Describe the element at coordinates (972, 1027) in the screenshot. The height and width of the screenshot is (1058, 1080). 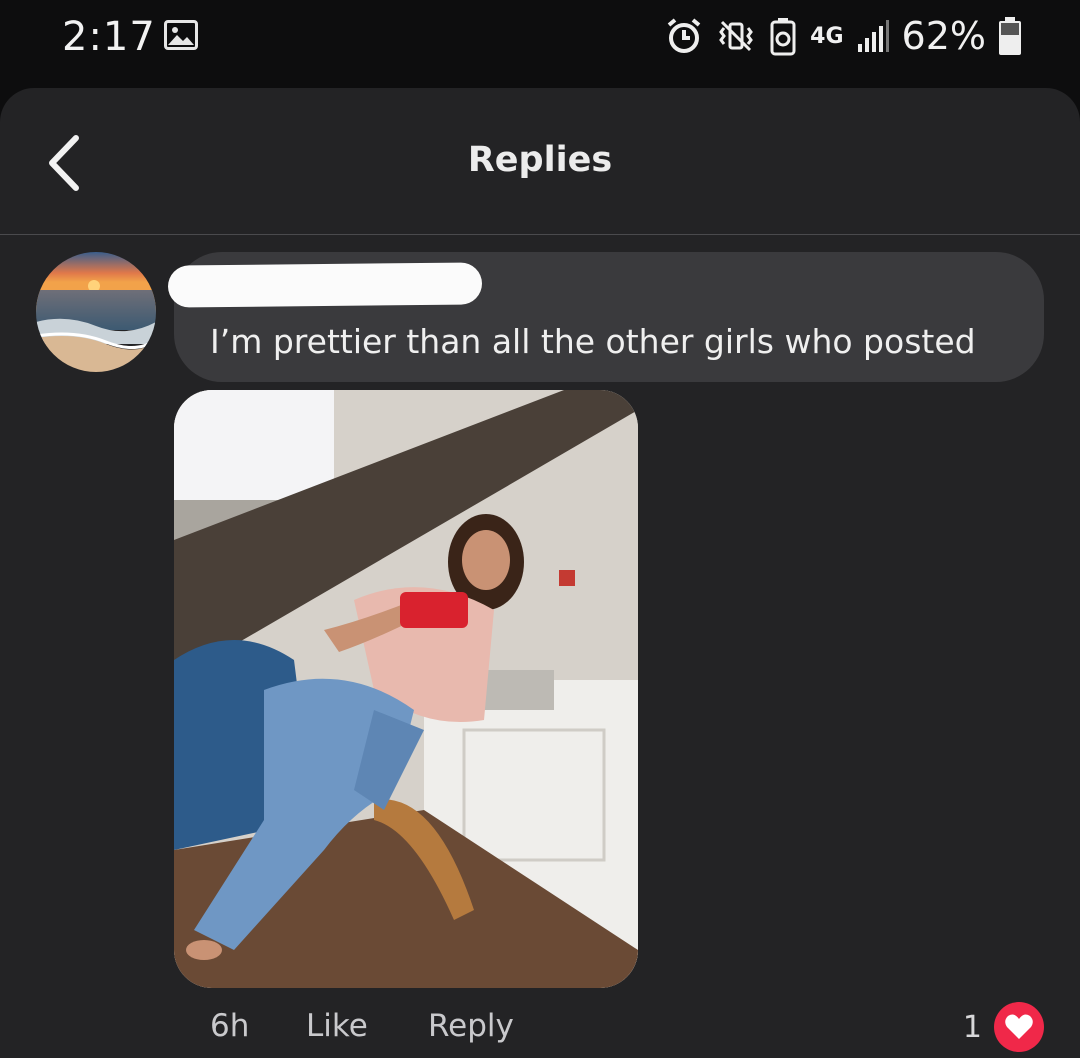
I see `reaction-count: 1` at that location.